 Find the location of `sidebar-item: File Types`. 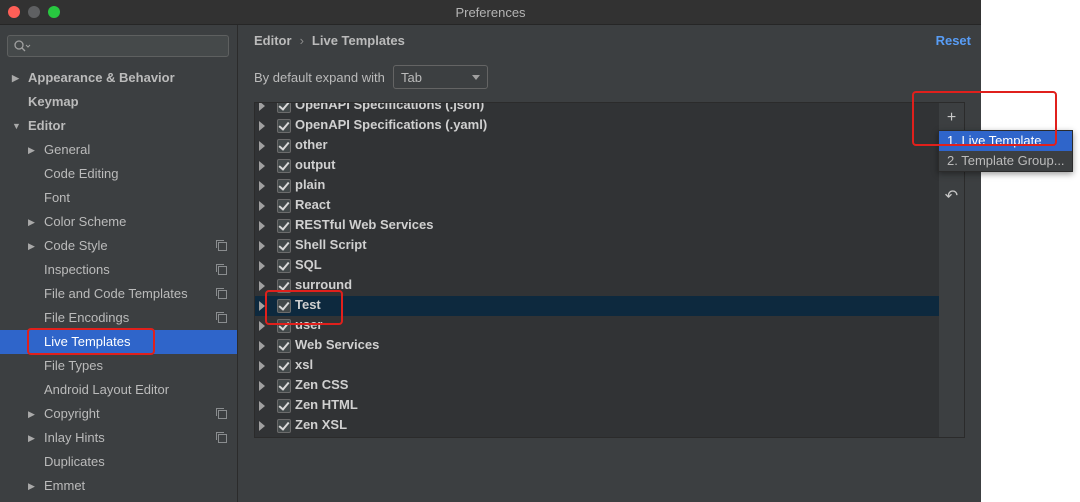

sidebar-item: File Types is located at coordinates (118, 366).